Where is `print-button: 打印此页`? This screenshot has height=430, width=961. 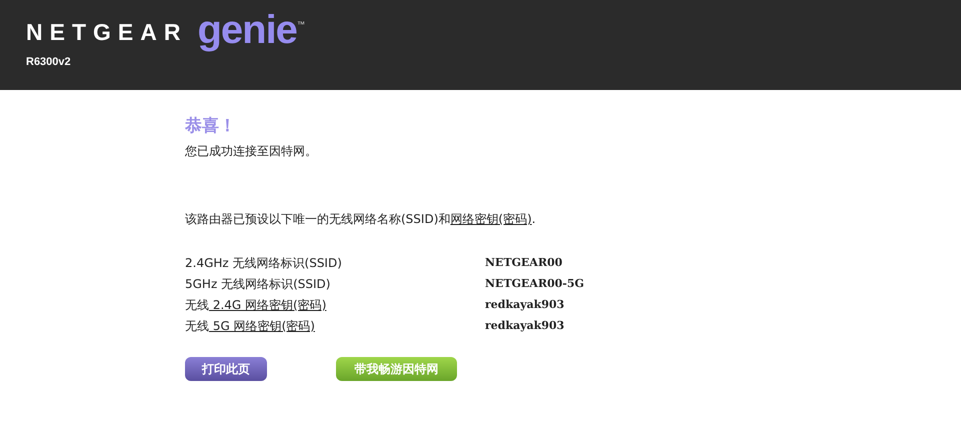
print-button: 打印此页 is located at coordinates (226, 369).